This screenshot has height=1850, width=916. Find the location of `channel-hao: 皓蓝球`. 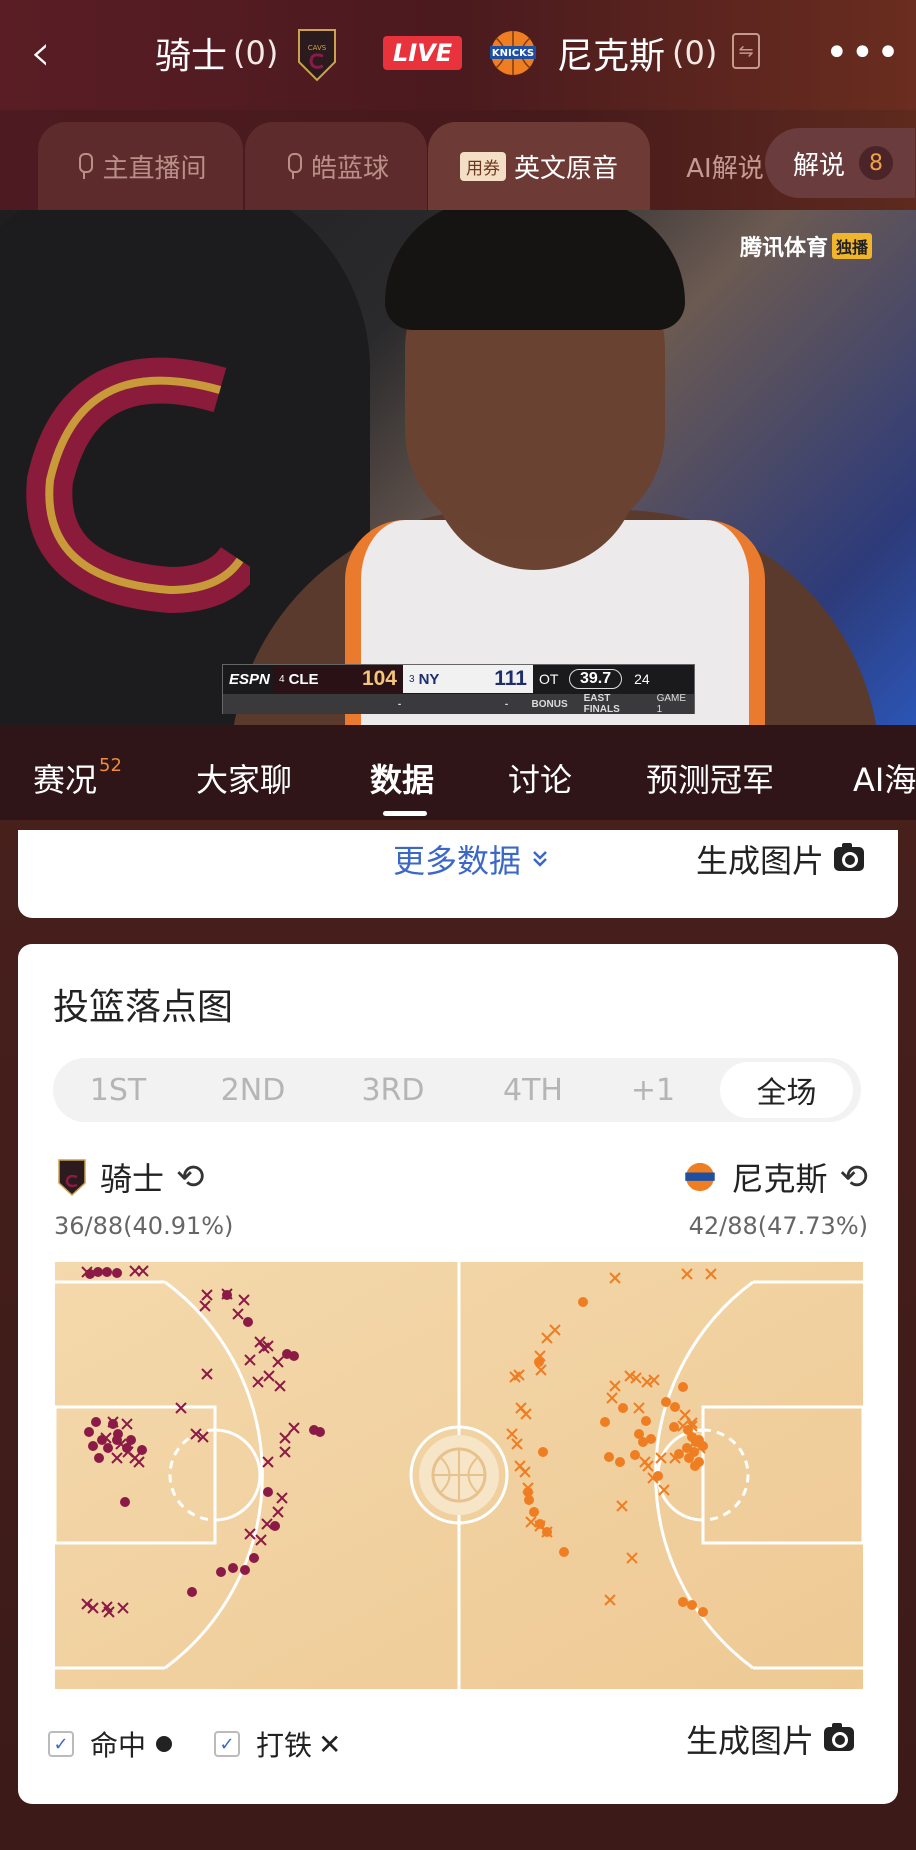

channel-hao: 皓蓝球 is located at coordinates (336, 166).